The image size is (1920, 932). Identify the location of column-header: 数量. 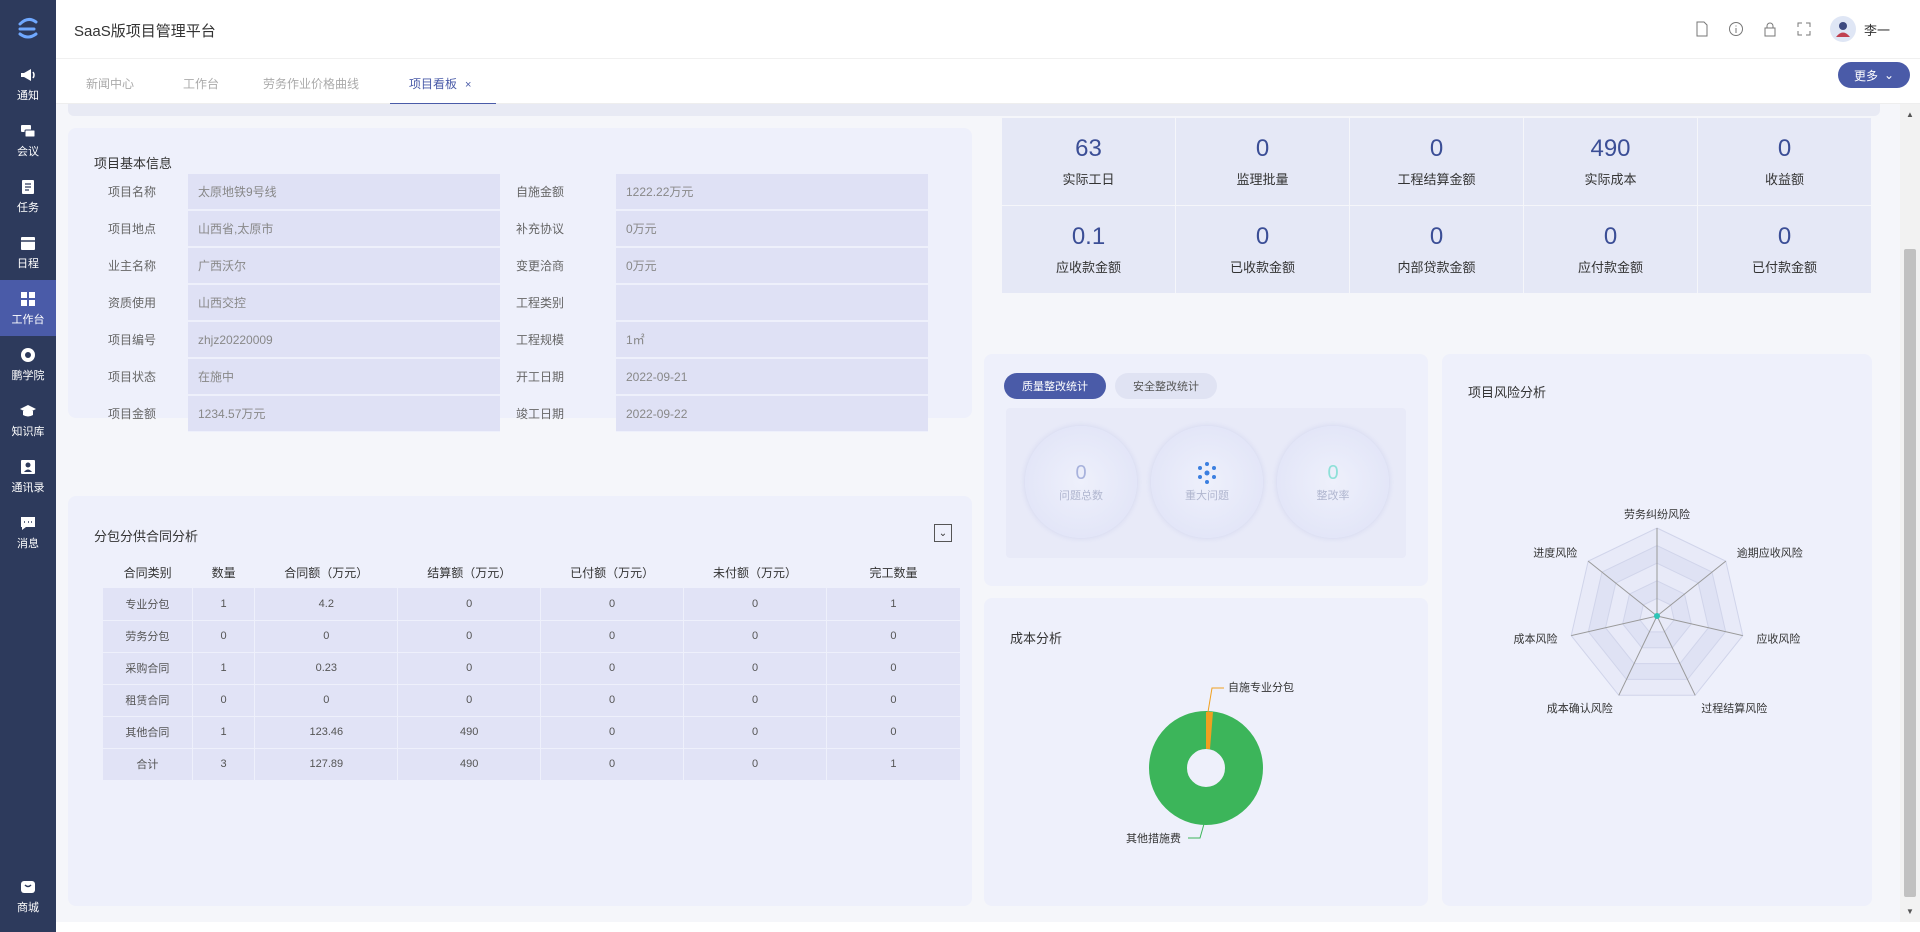
(223, 572).